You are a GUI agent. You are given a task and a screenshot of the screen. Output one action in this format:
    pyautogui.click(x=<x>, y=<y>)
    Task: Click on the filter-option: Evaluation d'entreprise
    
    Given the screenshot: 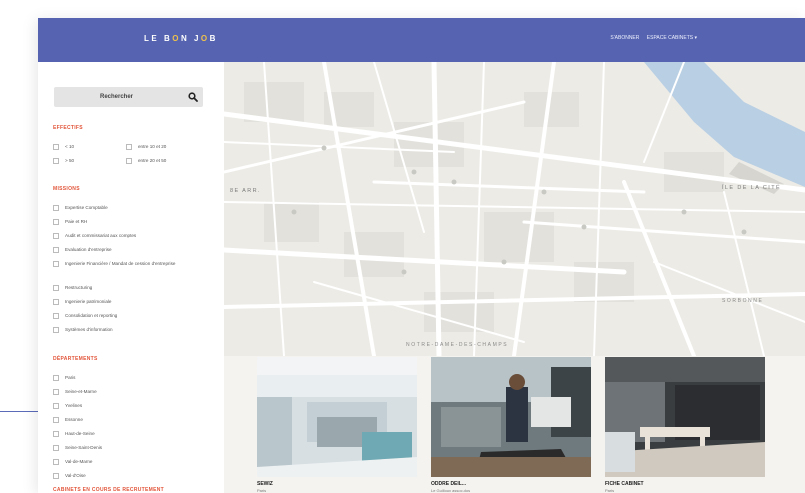 What is the action you would take?
    pyautogui.click(x=133, y=250)
    